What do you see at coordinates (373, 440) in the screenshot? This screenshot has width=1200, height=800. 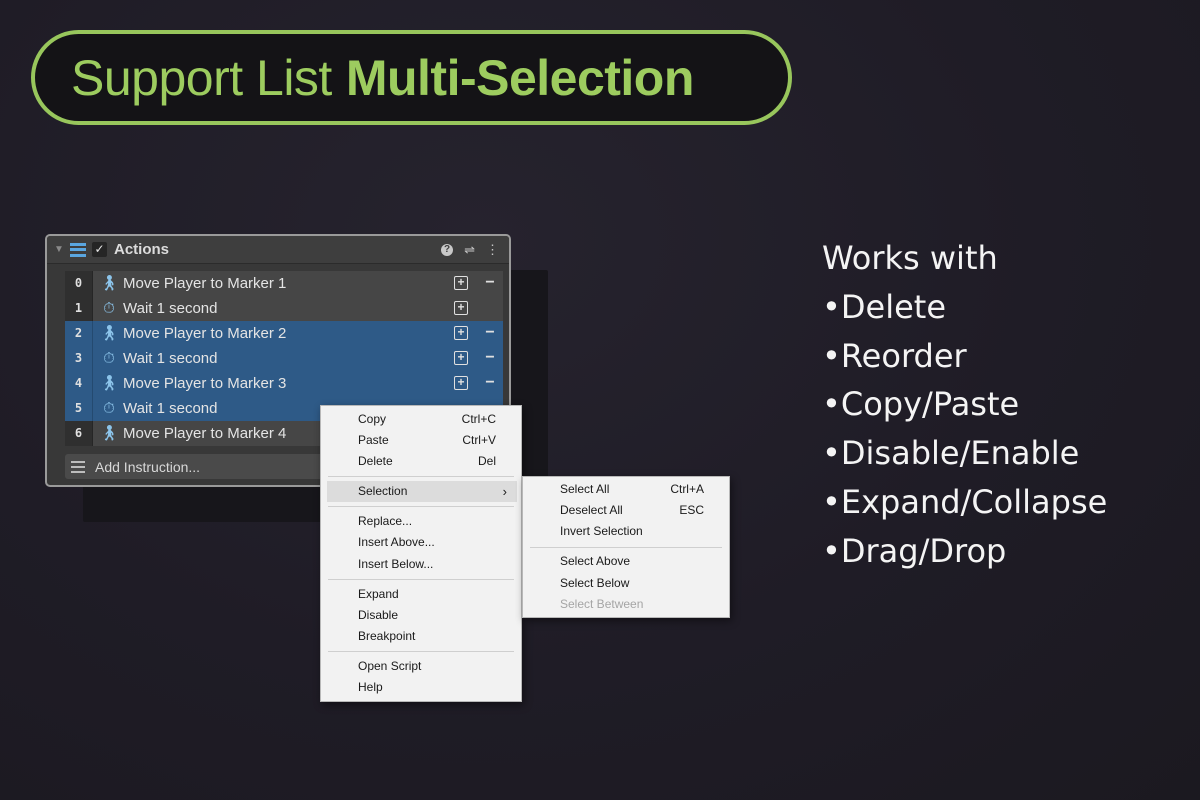 I see `menu-item-label: Paste` at bounding box center [373, 440].